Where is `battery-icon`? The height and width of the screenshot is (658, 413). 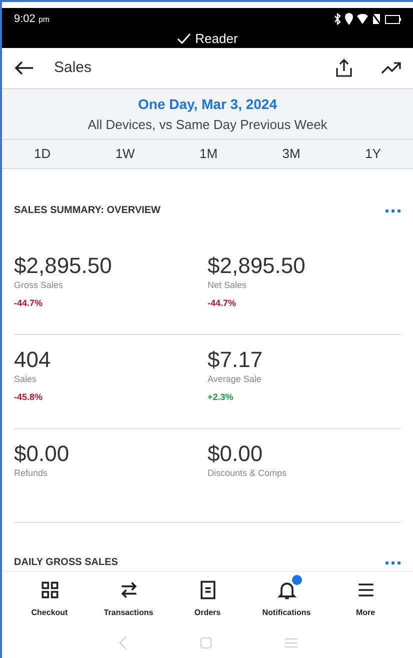 battery-icon is located at coordinates (393, 19).